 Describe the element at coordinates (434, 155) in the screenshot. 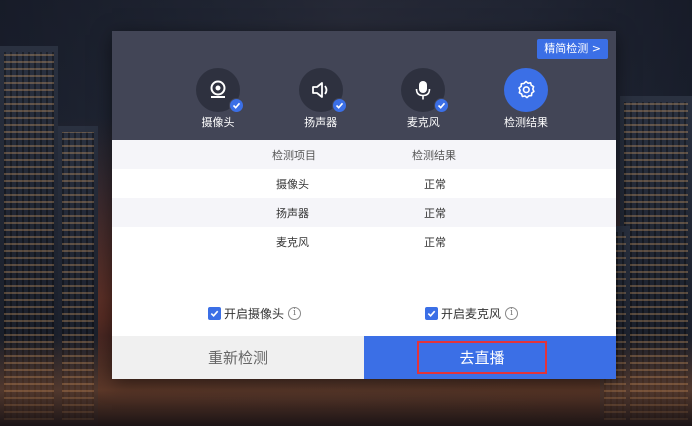

I see `column-header-result: 检测结果` at that location.